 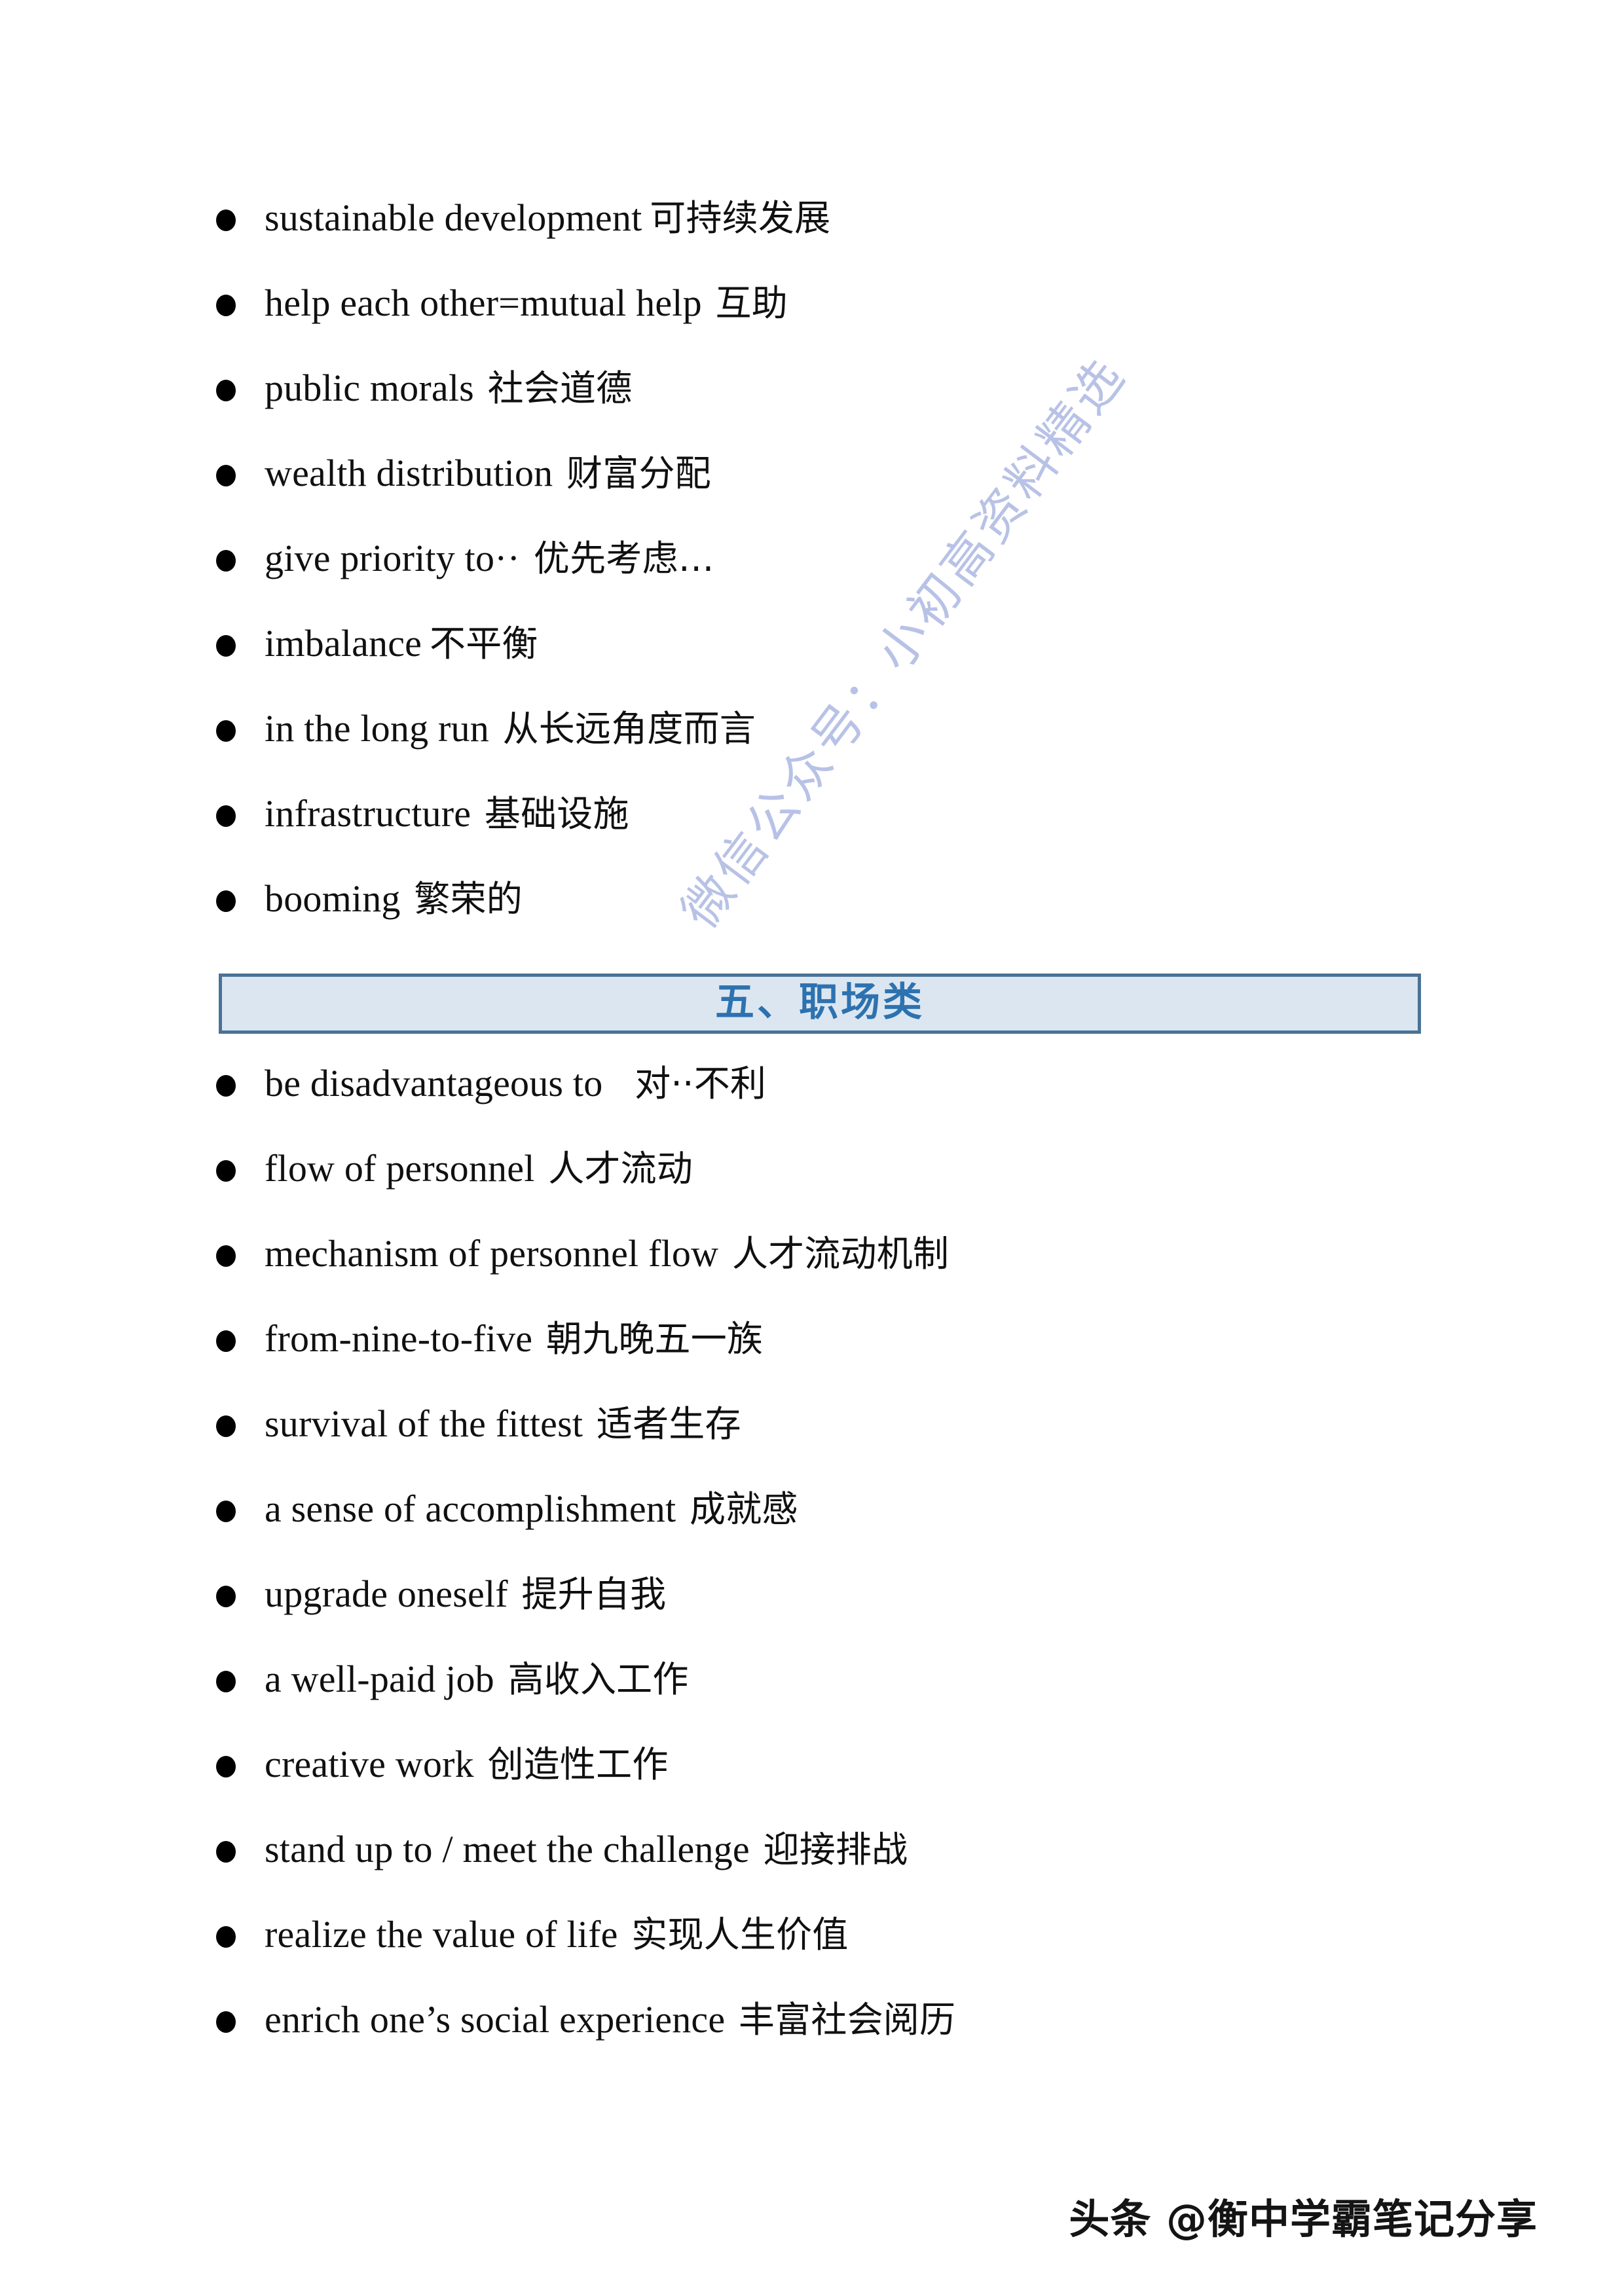 I want to click on vocab-row: wealth distribution 财富分配, so click(x=822, y=473).